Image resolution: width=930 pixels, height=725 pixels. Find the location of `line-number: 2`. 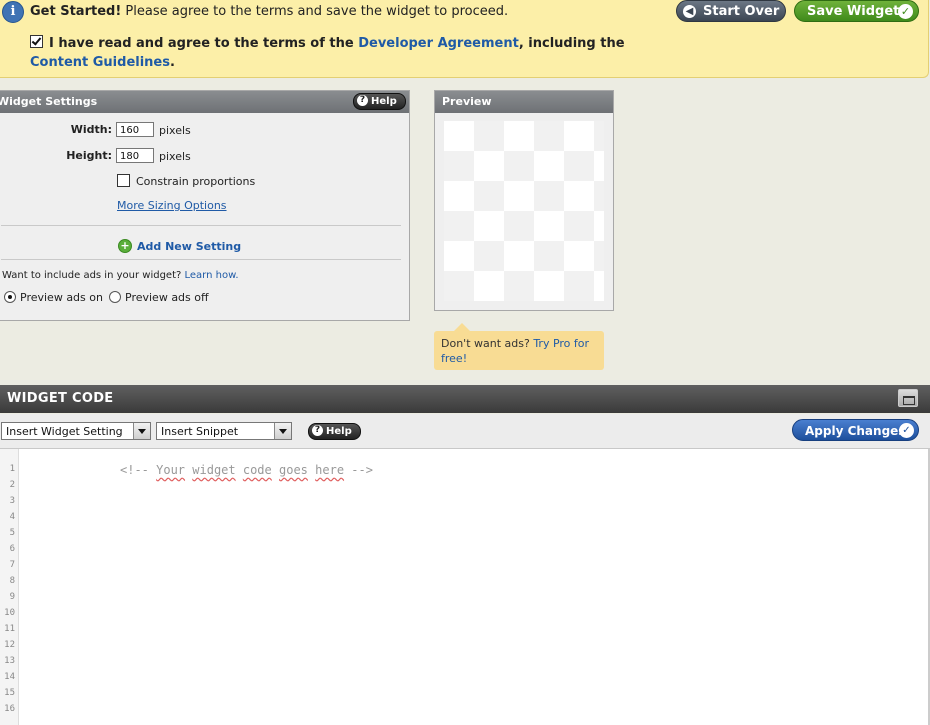

line-number: 2 is located at coordinates (12, 485).